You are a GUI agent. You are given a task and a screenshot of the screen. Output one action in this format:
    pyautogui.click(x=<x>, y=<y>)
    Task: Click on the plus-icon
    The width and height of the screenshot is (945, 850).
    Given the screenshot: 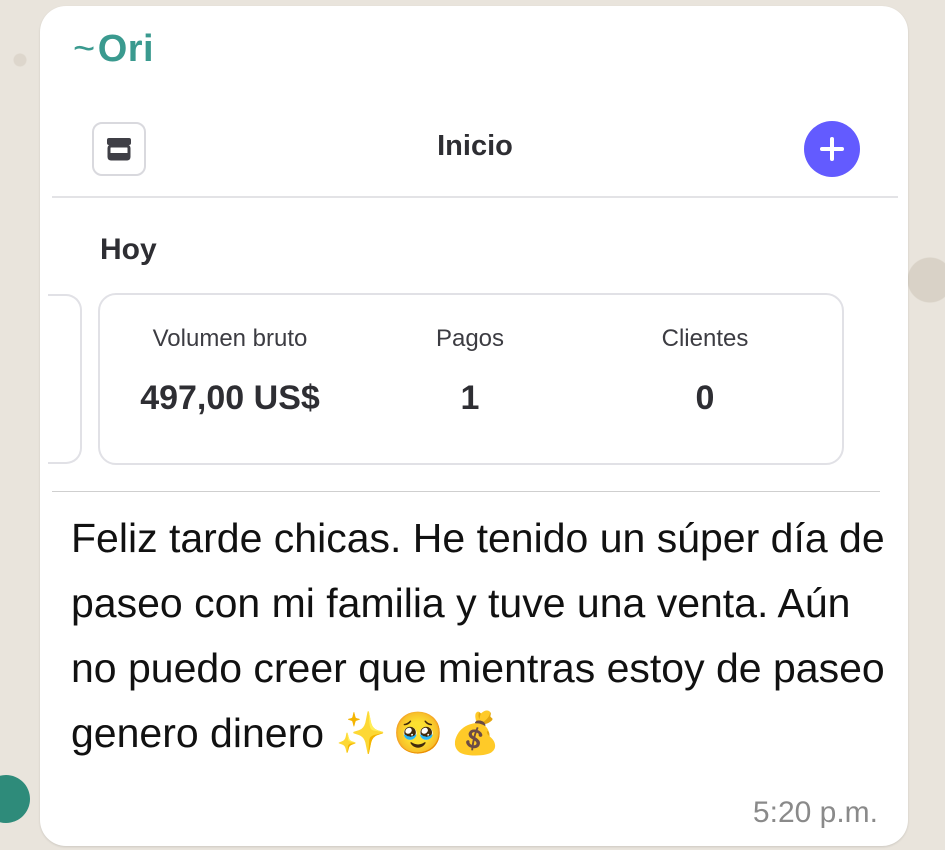 What is the action you would take?
    pyautogui.click(x=832, y=149)
    